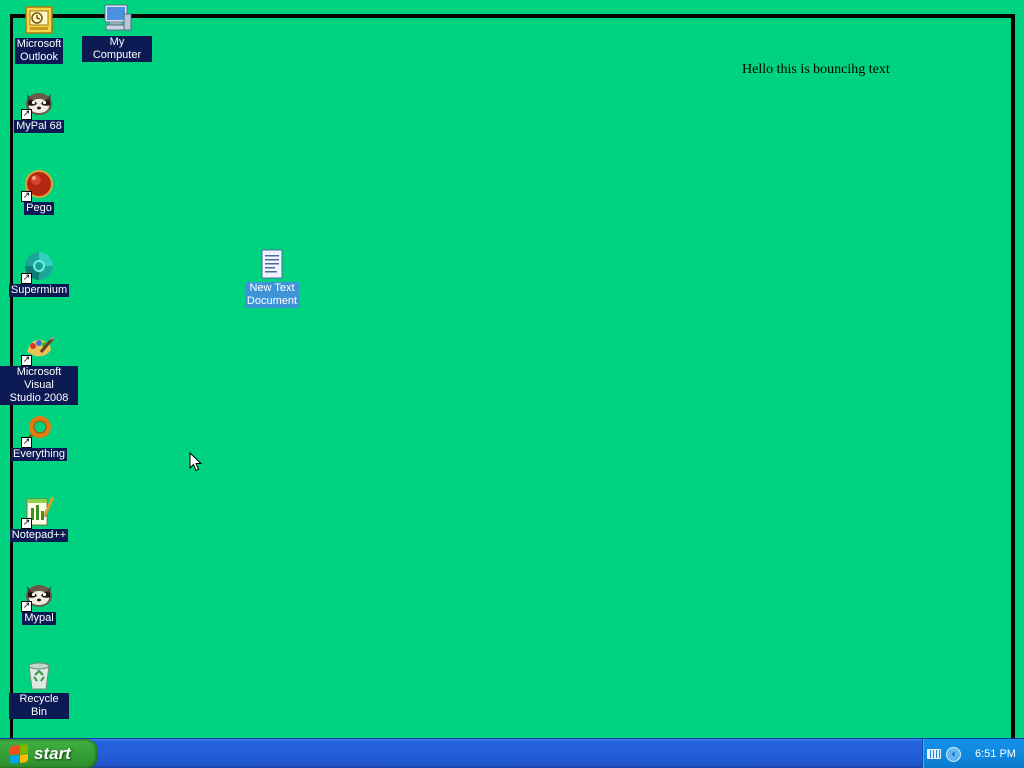 This screenshot has height=768, width=1024. I want to click on desktop-icon-microsoft-outlook: Microsoft Outlook, so click(39, 34).